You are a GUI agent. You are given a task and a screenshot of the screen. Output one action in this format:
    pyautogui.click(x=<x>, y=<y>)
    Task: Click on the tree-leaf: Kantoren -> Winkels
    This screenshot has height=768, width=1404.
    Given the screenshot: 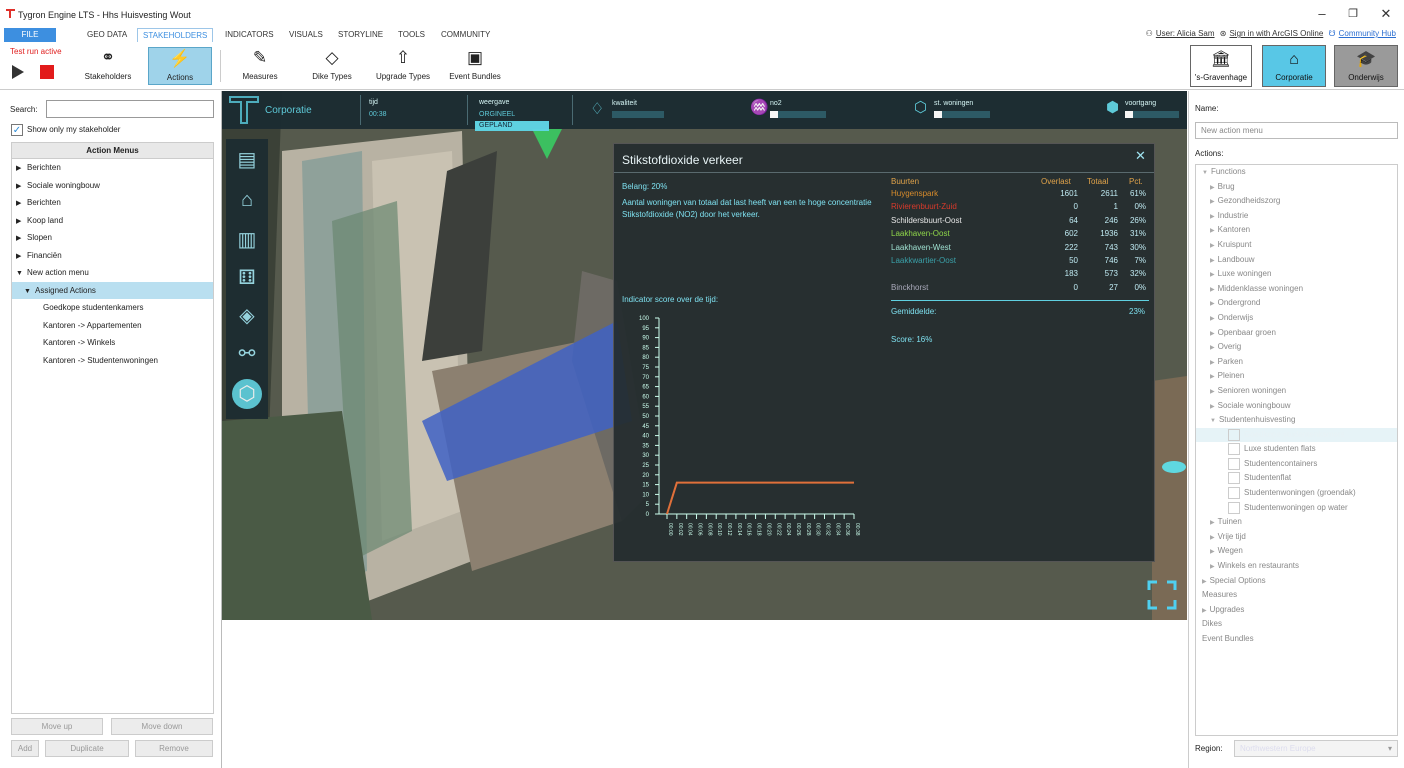 What is the action you would take?
    pyautogui.click(x=112, y=343)
    